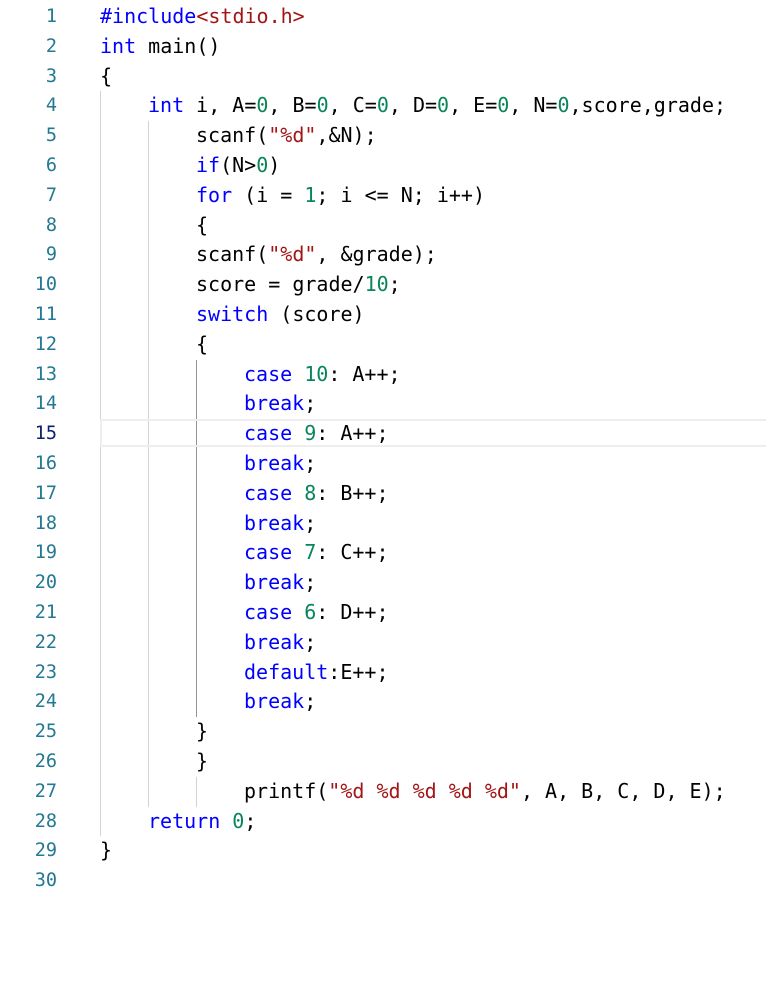 This screenshot has height=999, width=766. I want to click on code-token: case, so click(268, 552).